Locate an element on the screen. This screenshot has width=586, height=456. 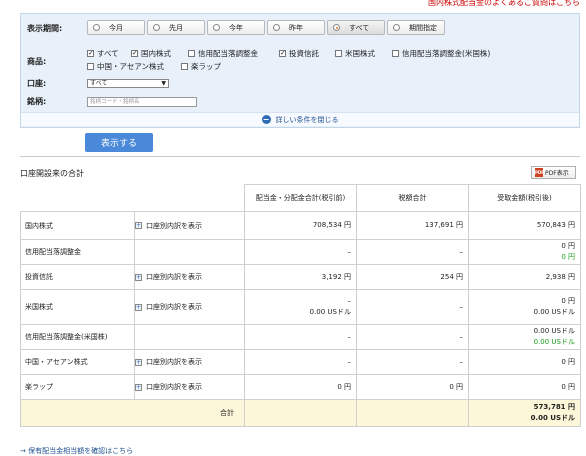
row-label: 信用配当落調整金(米国株) is located at coordinates (77, 337).